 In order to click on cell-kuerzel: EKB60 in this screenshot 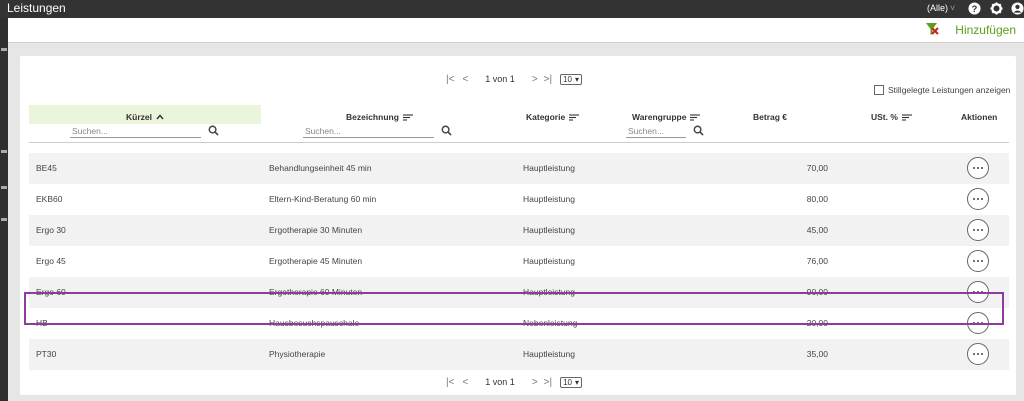, I will do `click(49, 199)`.